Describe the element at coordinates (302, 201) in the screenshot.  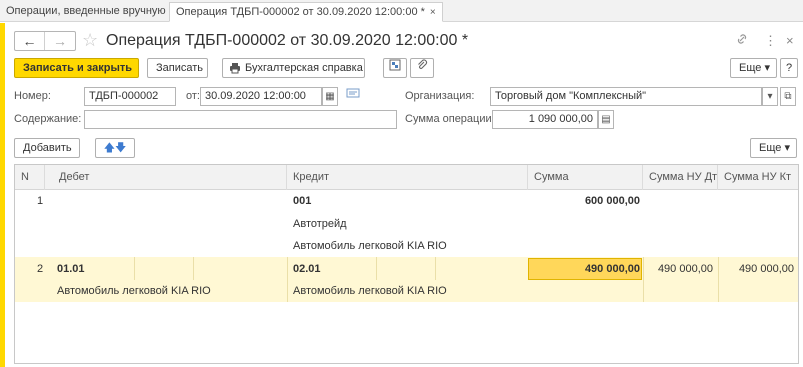
I see `credit-account: 001` at that location.